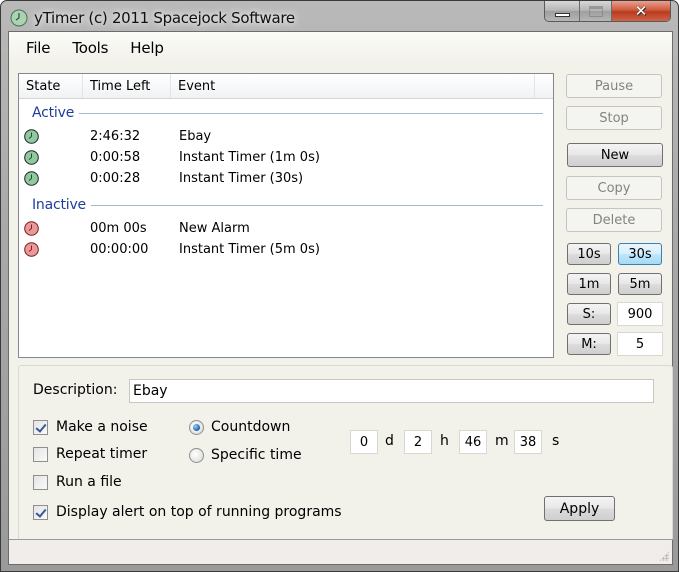 The image size is (679, 572). I want to click on days-unit: d, so click(389, 441).